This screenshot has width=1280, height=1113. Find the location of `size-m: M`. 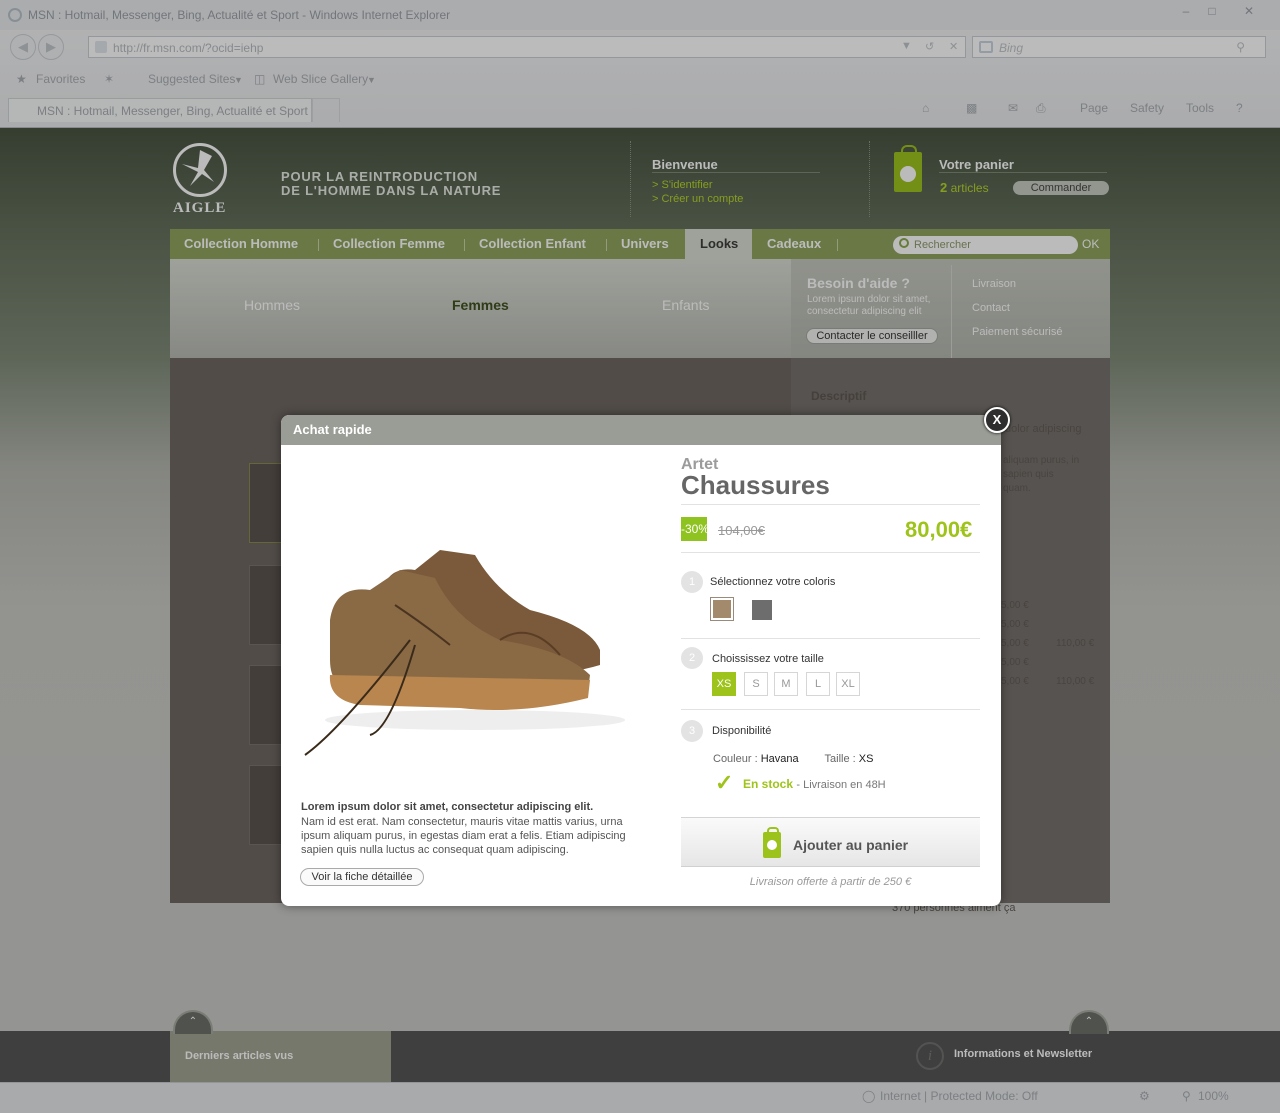

size-m: M is located at coordinates (786, 684).